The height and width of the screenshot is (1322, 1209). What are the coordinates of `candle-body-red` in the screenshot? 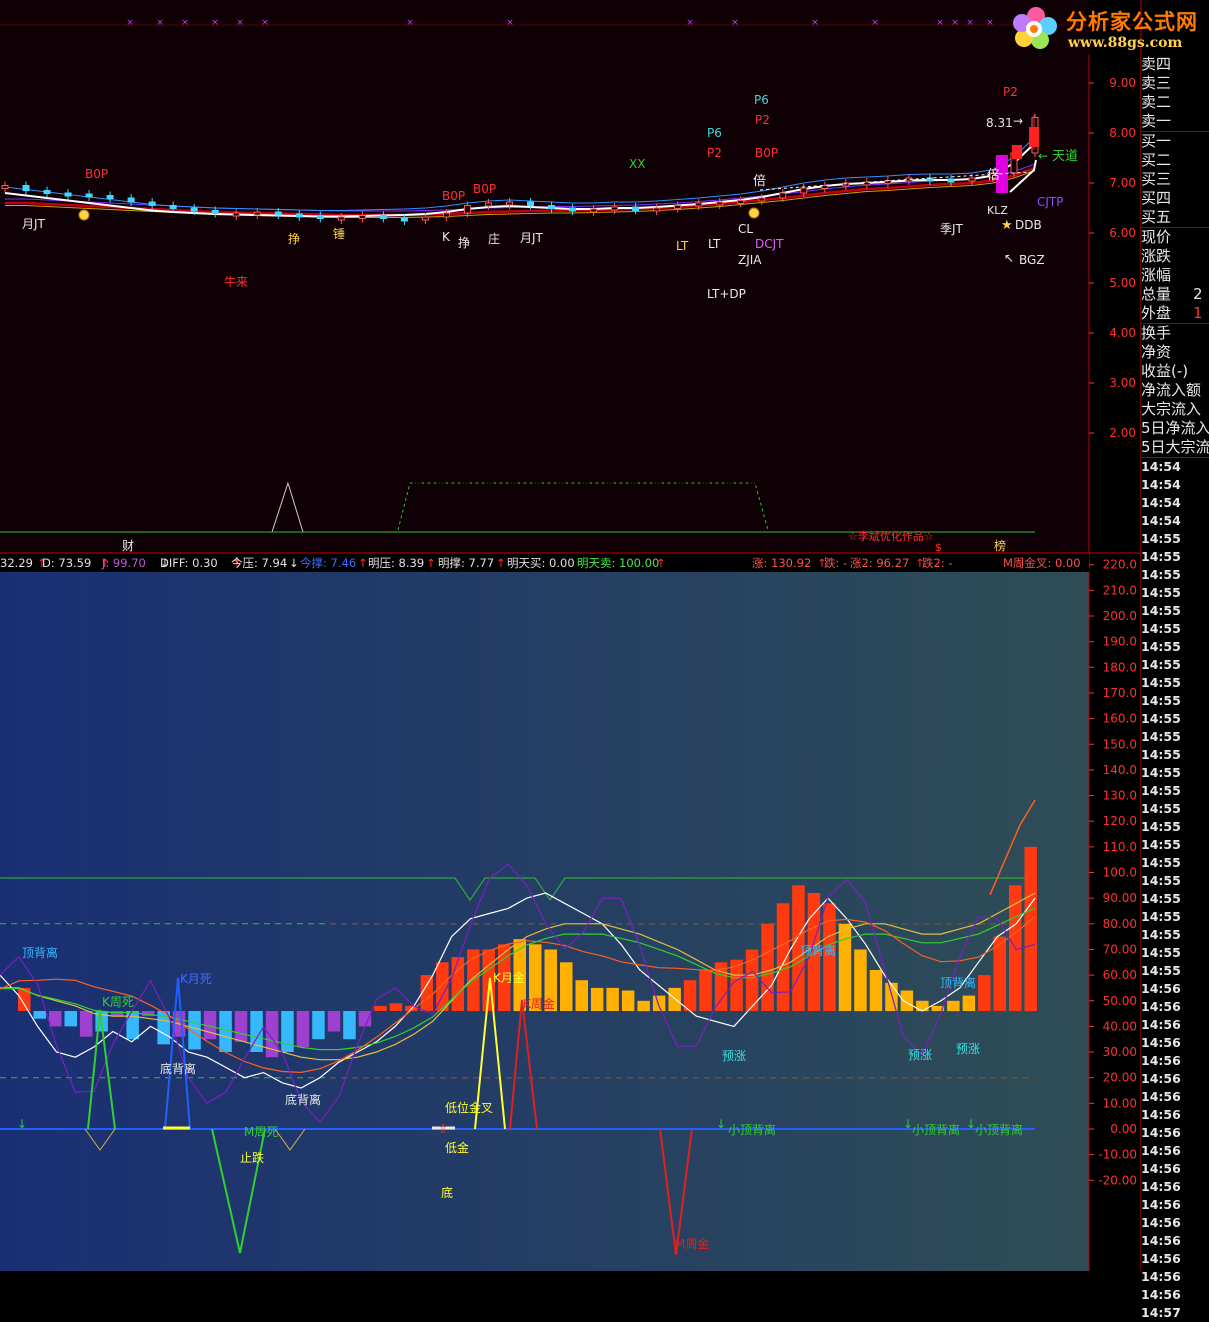 It's located at (1017, 152).